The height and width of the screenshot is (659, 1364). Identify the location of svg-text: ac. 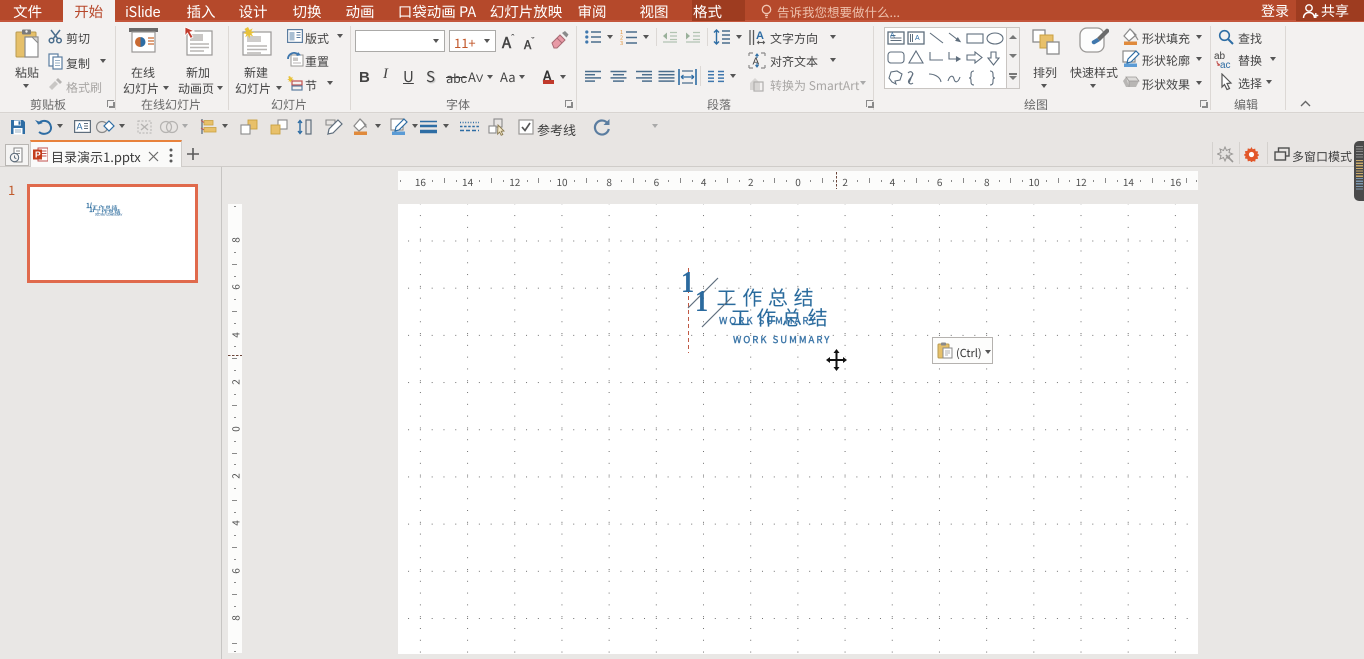
(1225, 64).